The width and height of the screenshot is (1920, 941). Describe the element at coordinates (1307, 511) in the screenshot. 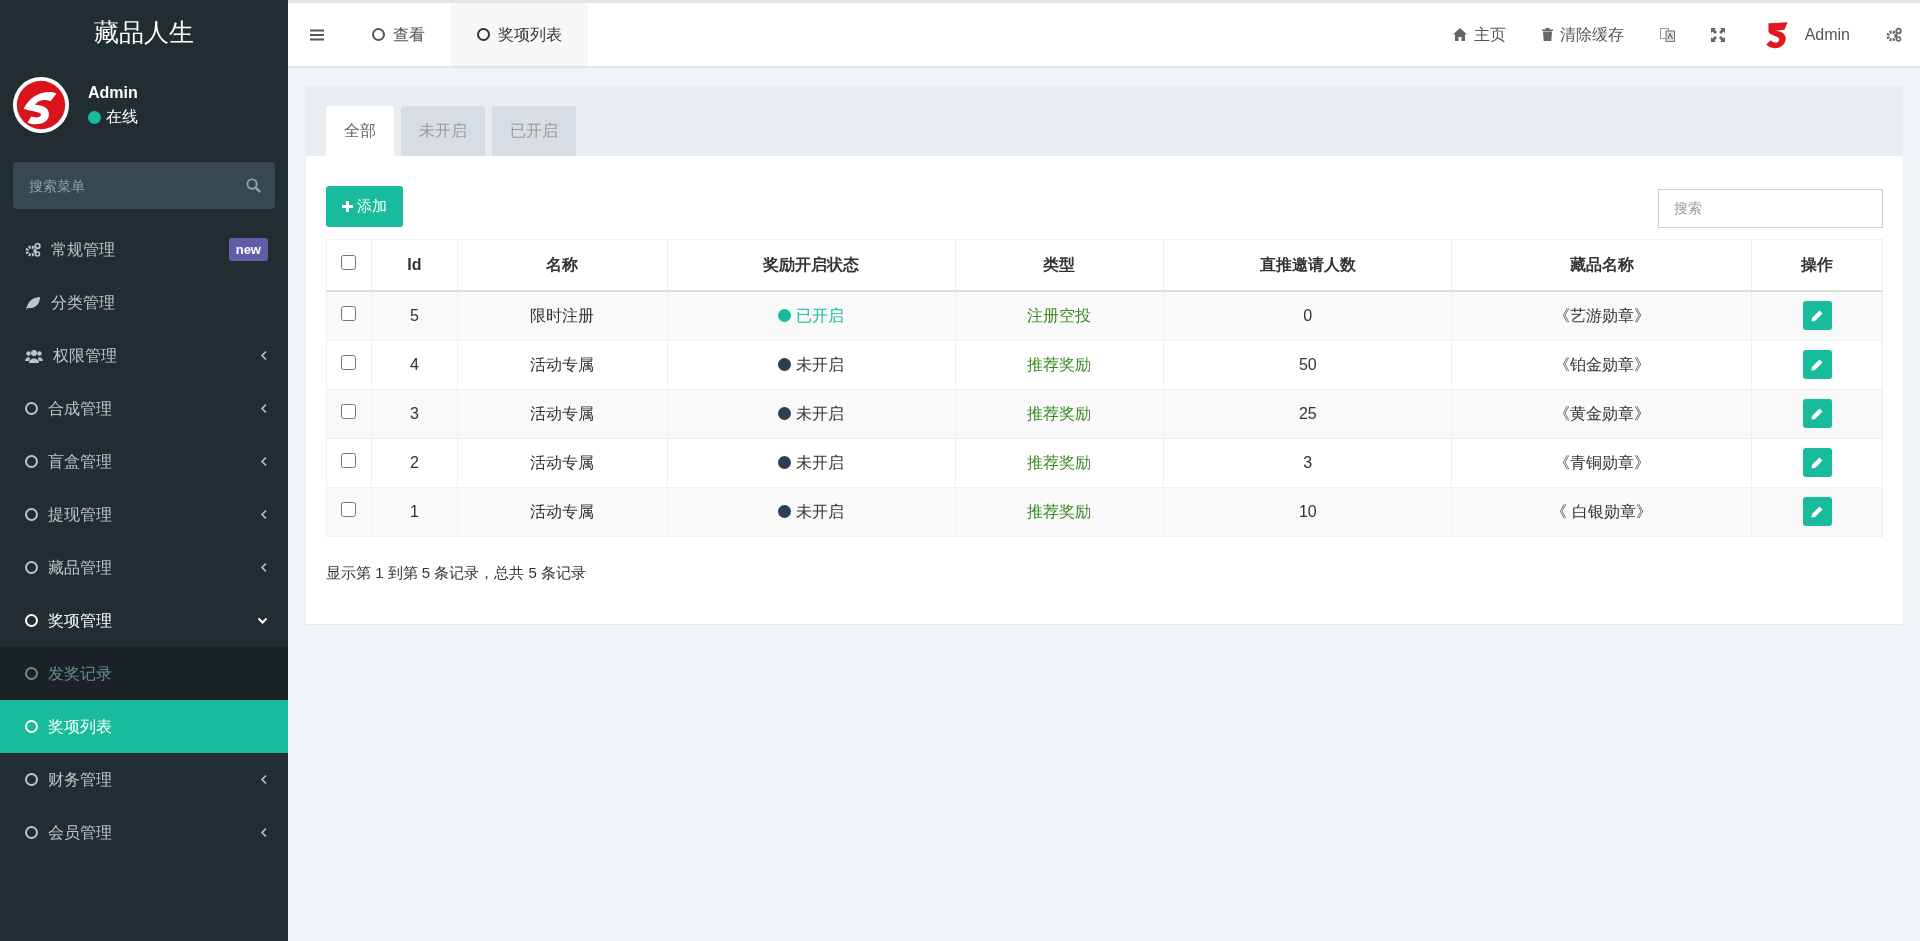

I see `table-cell: 10` at that location.